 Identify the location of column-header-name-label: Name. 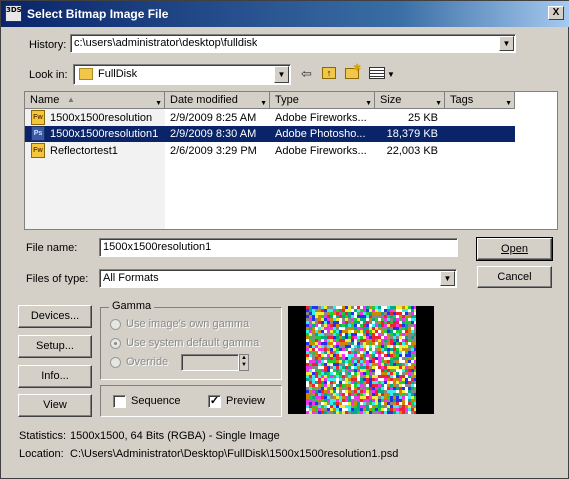
(45, 100).